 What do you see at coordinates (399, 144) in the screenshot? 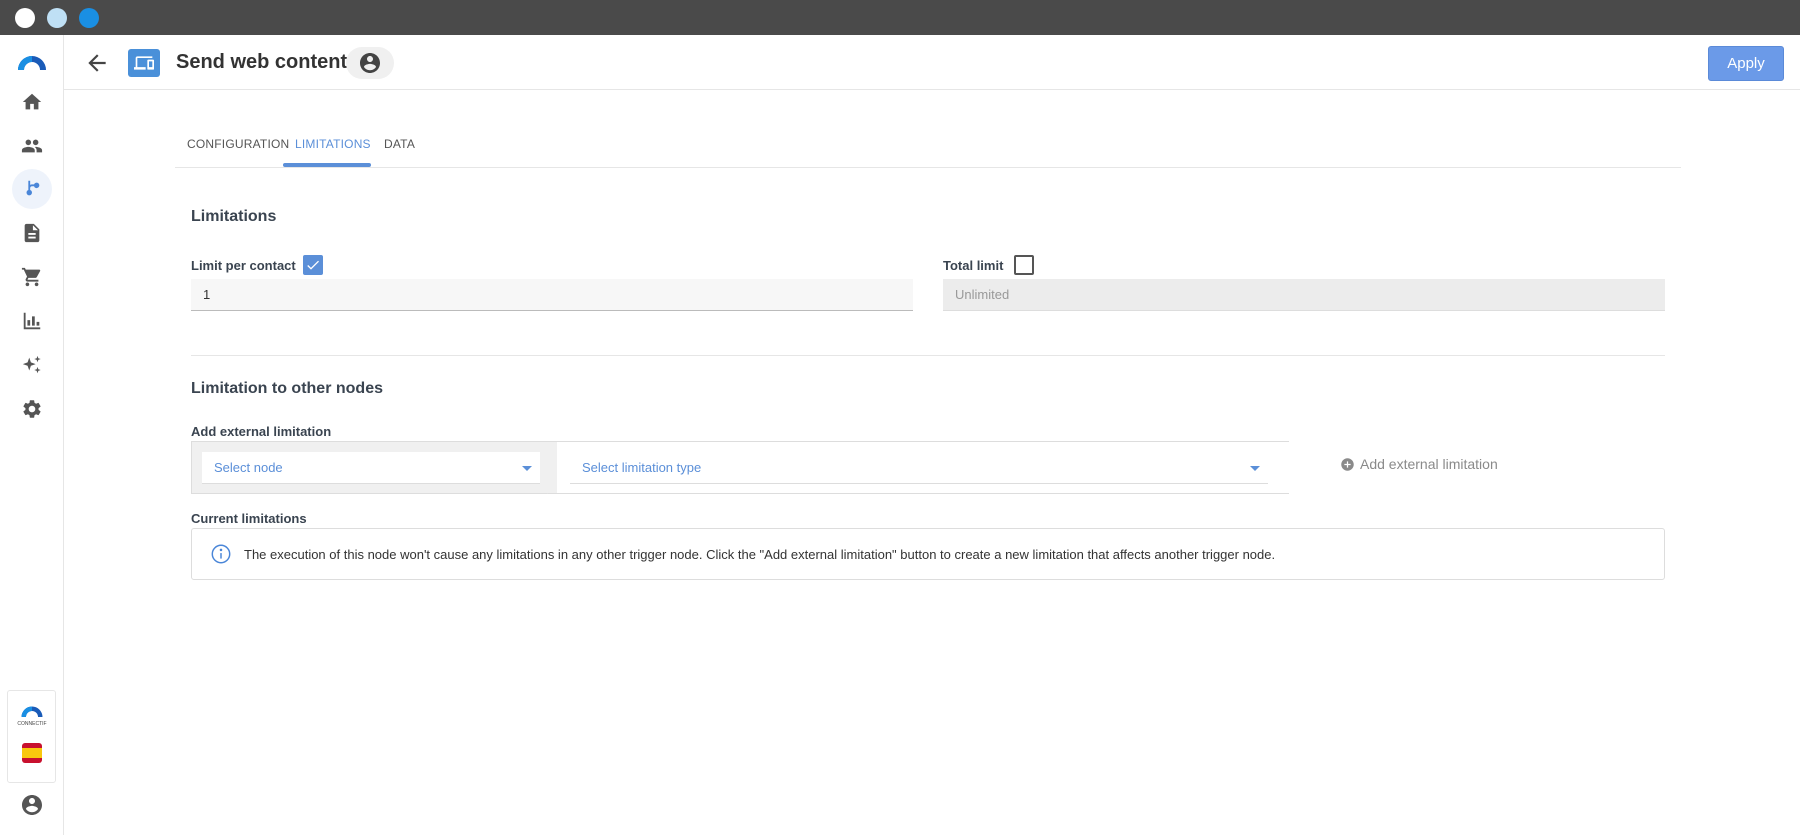
I see `tab-data: DATA` at bounding box center [399, 144].